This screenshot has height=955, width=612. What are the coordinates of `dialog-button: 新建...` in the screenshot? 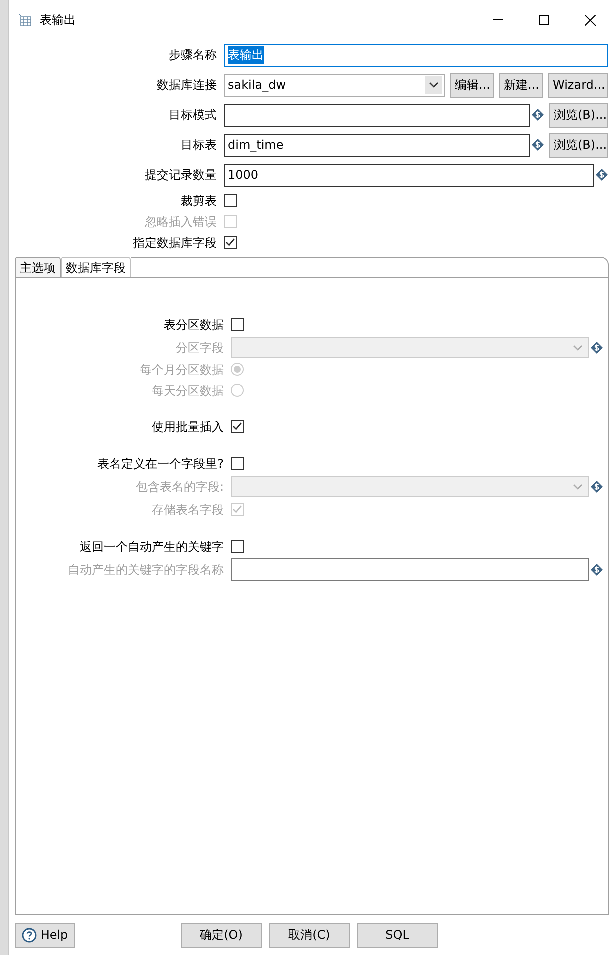 It's located at (521, 85).